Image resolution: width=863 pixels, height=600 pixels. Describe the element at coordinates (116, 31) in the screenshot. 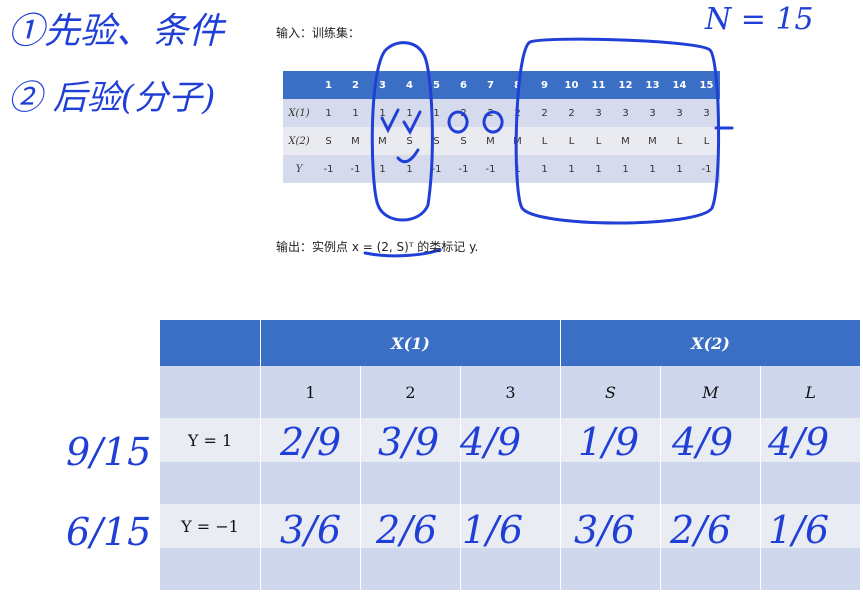

I see `note-line-1: ①先验、条件` at that location.